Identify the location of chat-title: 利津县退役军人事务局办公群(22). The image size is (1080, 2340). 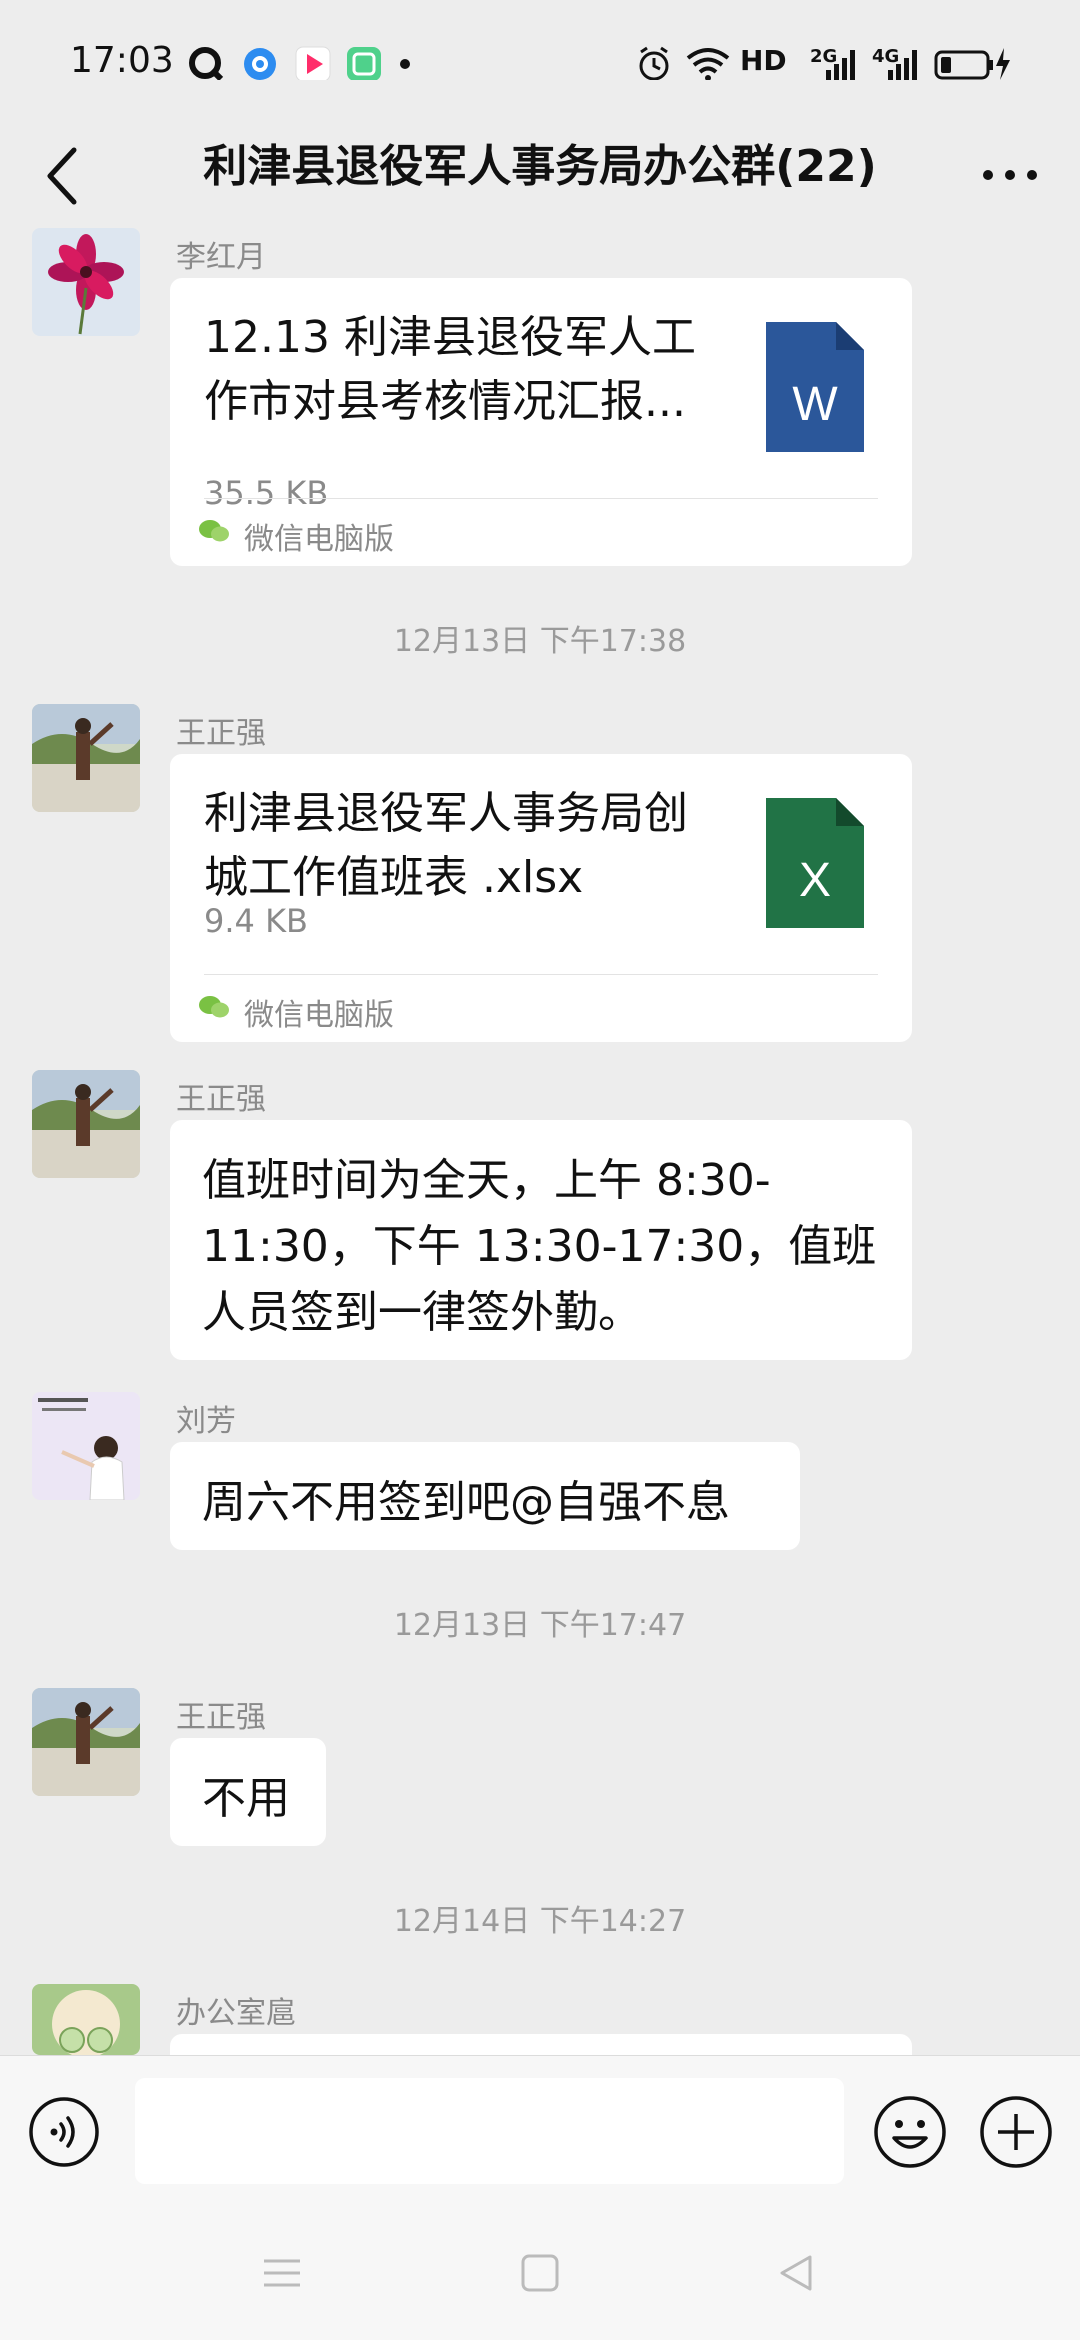
(540, 166).